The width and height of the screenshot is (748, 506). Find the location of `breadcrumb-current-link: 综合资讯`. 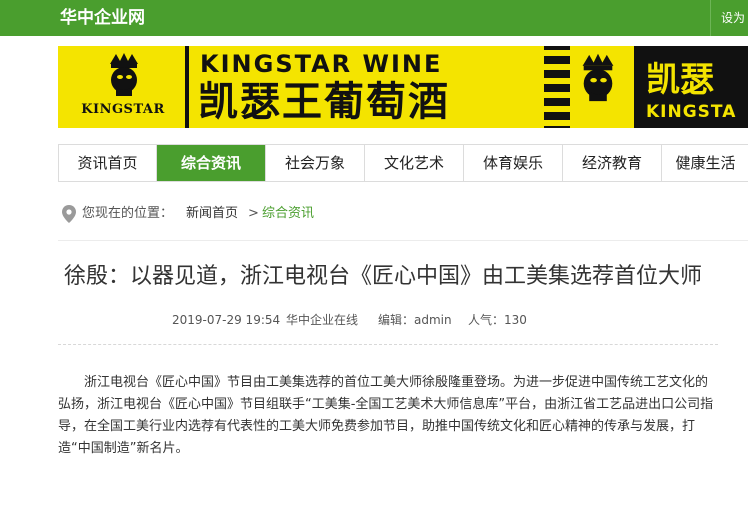

breadcrumb-current-link: 综合资讯 is located at coordinates (288, 214).